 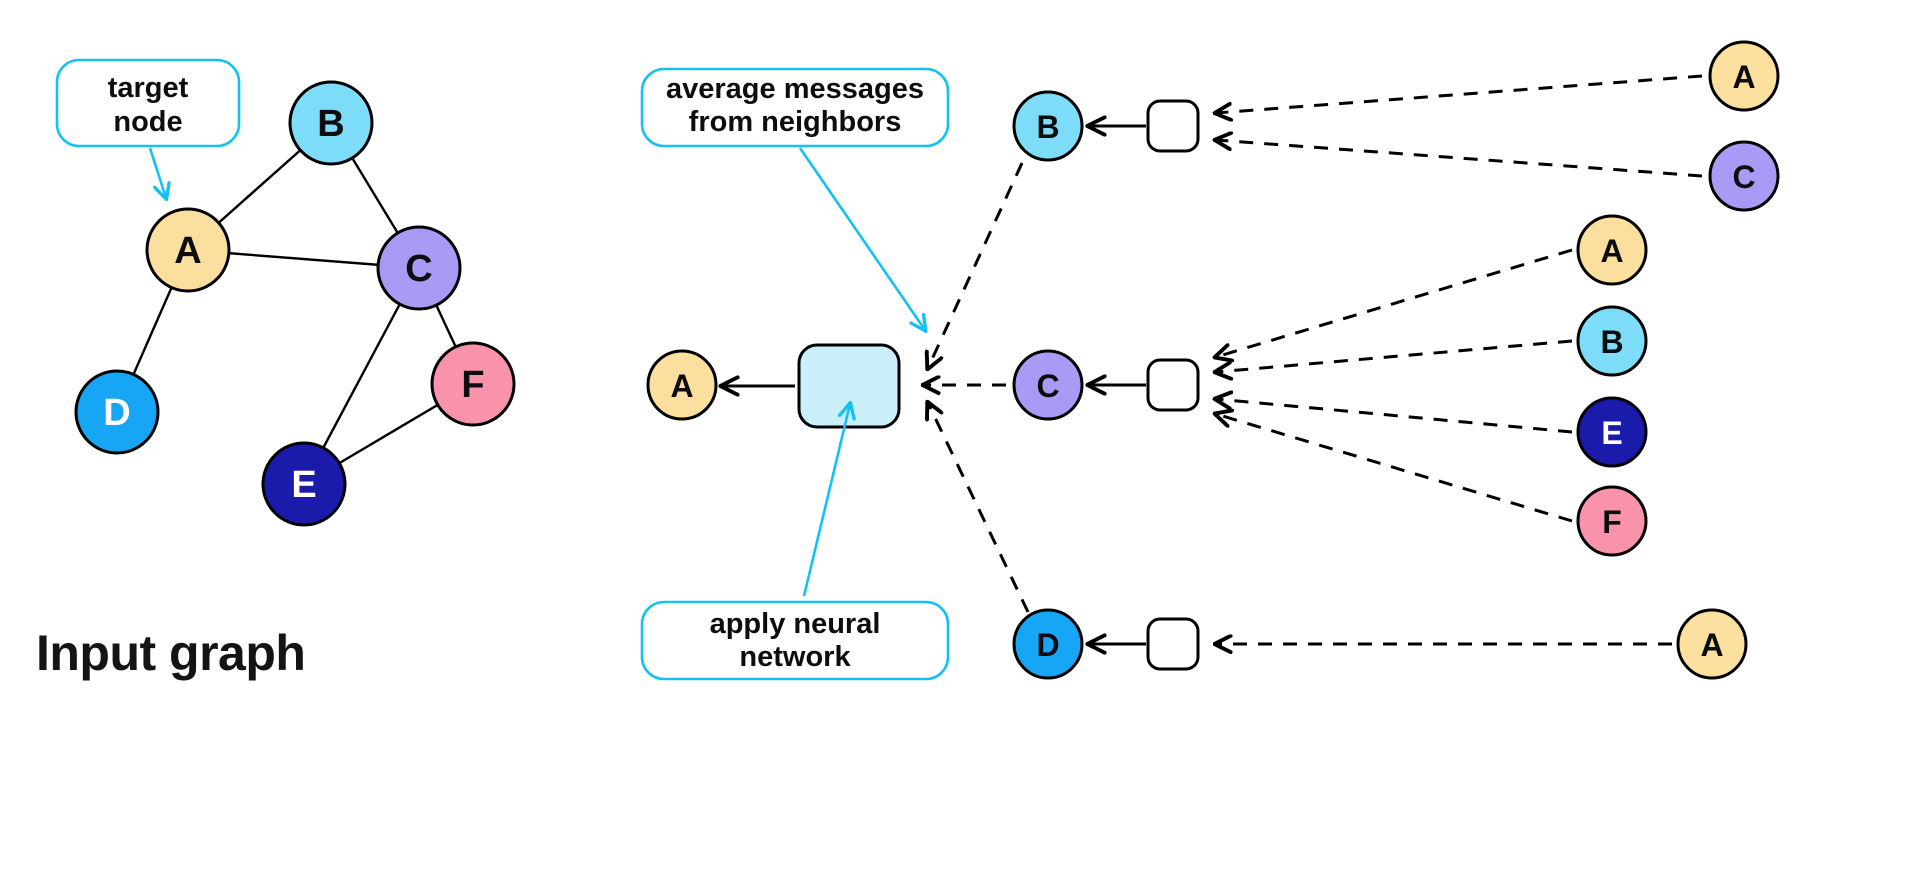 I want to click on dashed-arrow-source-f-to-layer-c, so click(x=1394, y=468).